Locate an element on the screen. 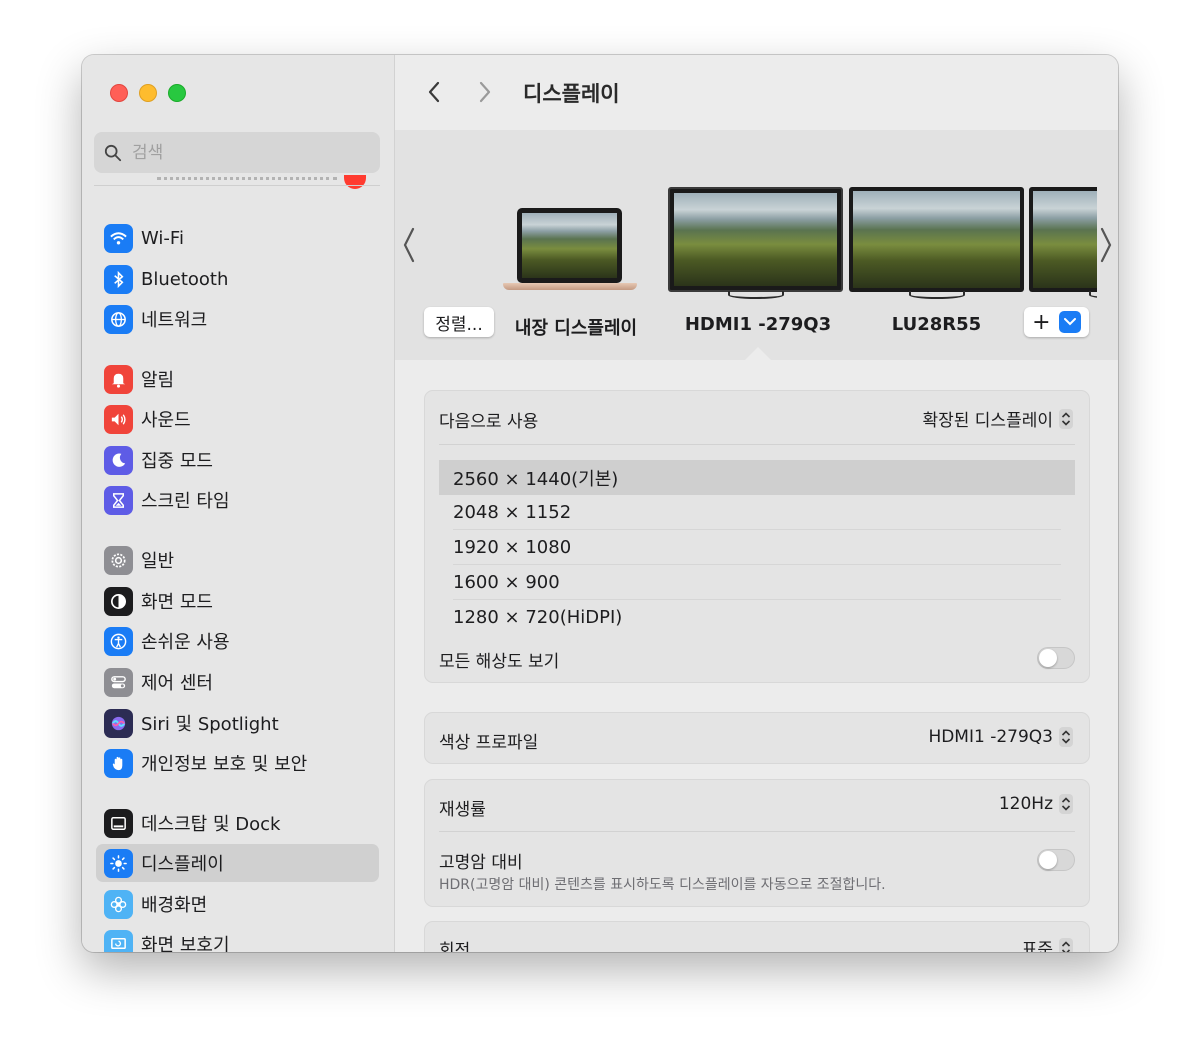 This screenshot has width=1200, height=1061. sidebar-item-label: Wi-Fi is located at coordinates (162, 238).